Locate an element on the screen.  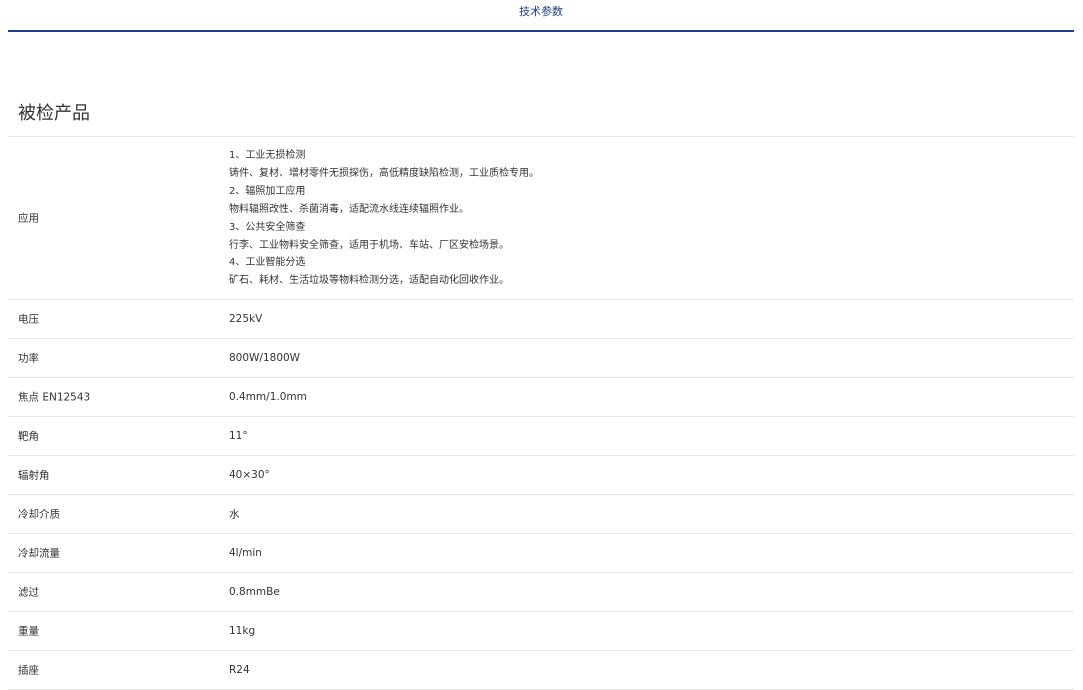
spec-row: 插座 R24 is located at coordinates (541, 670).